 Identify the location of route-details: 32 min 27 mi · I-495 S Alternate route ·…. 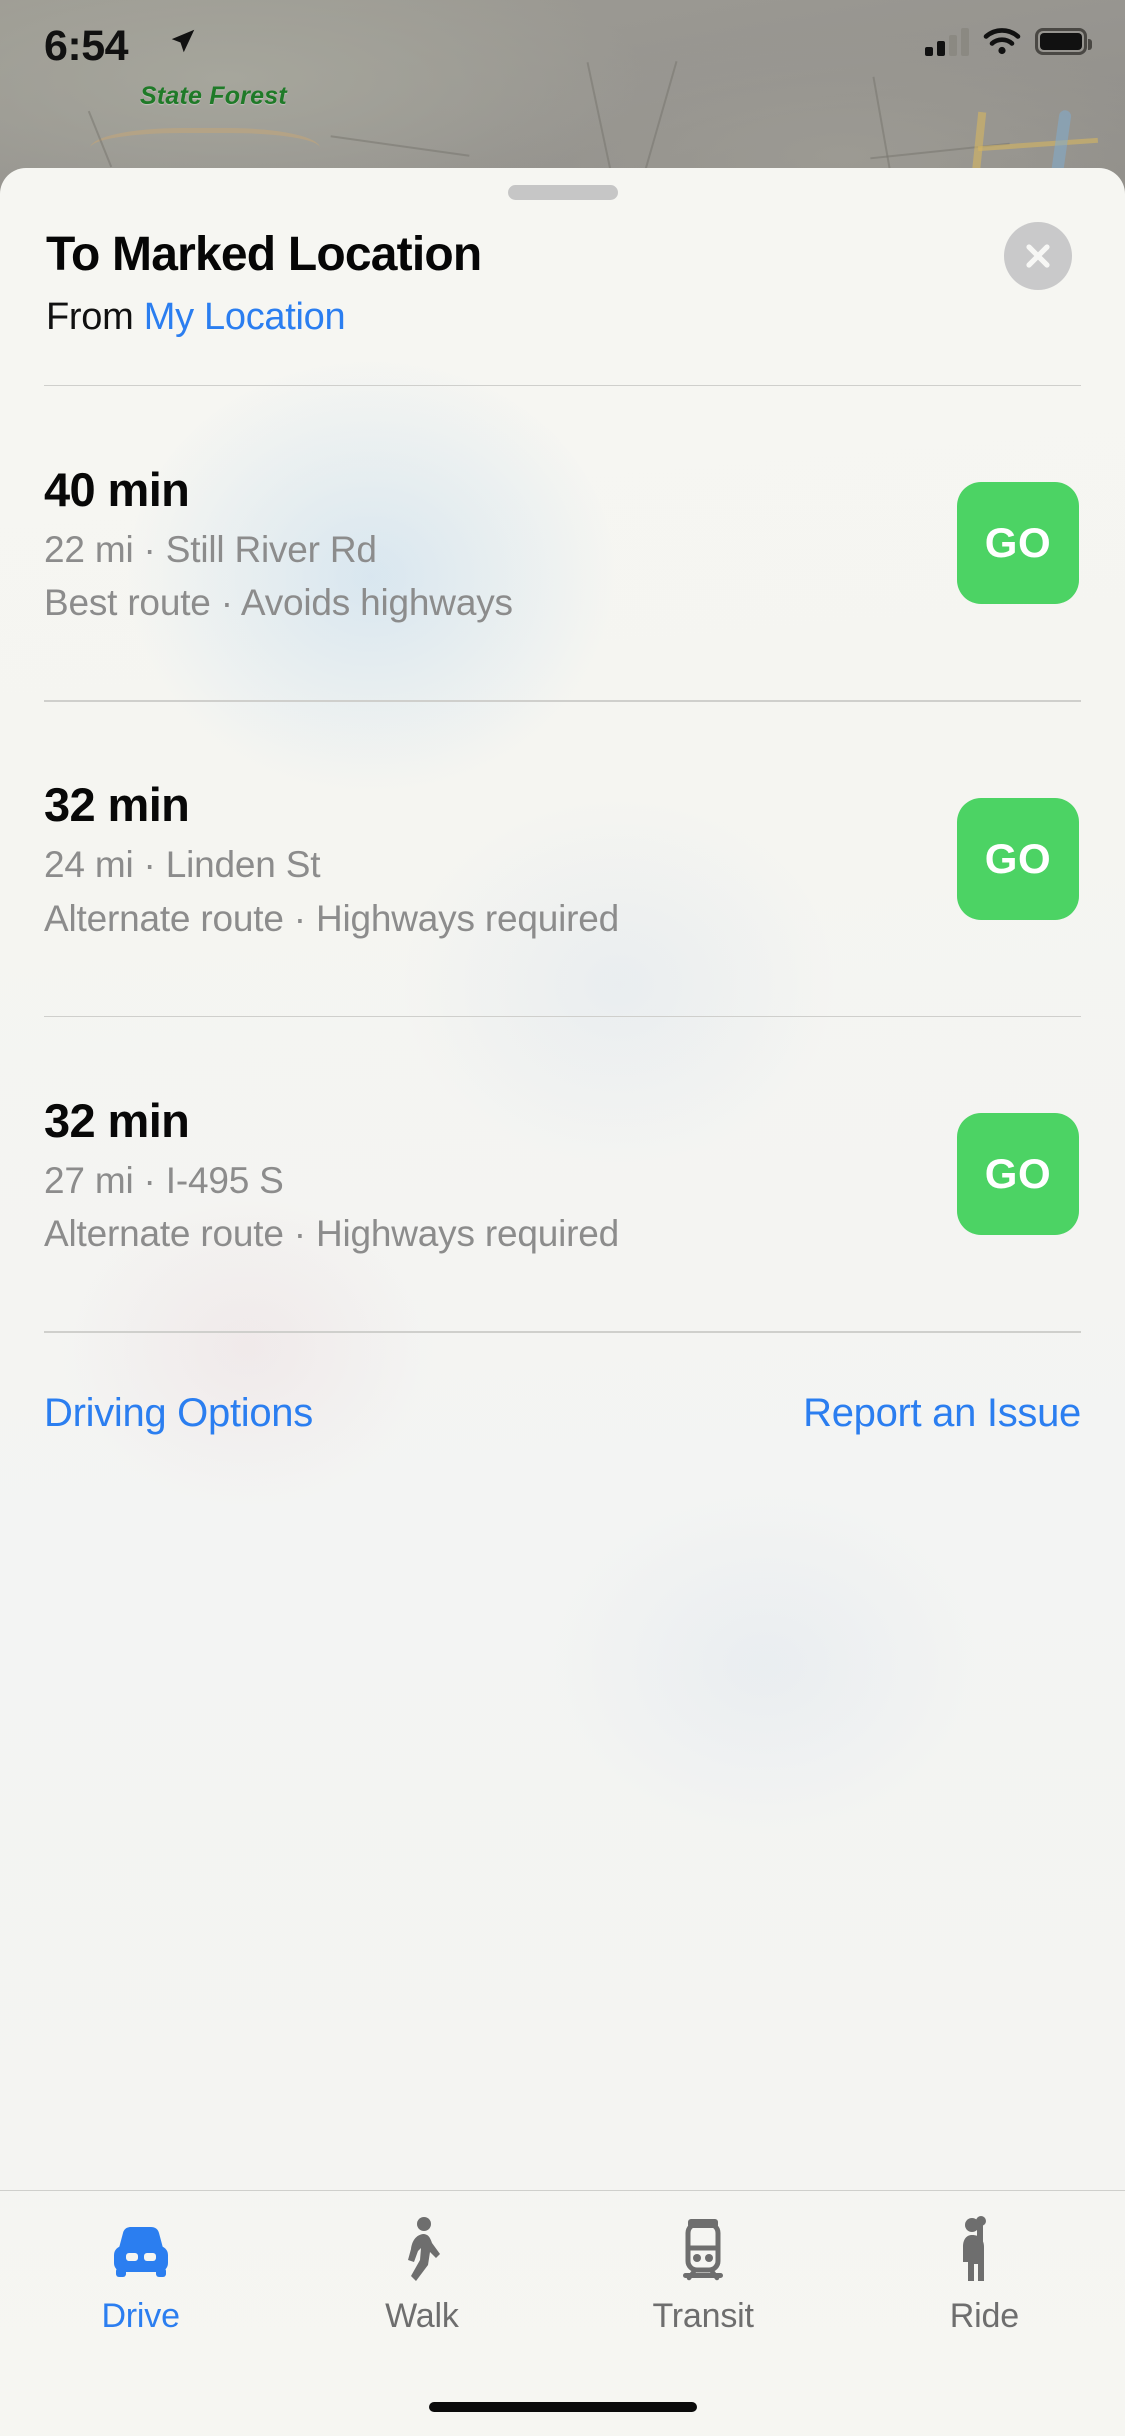
(331, 1175).